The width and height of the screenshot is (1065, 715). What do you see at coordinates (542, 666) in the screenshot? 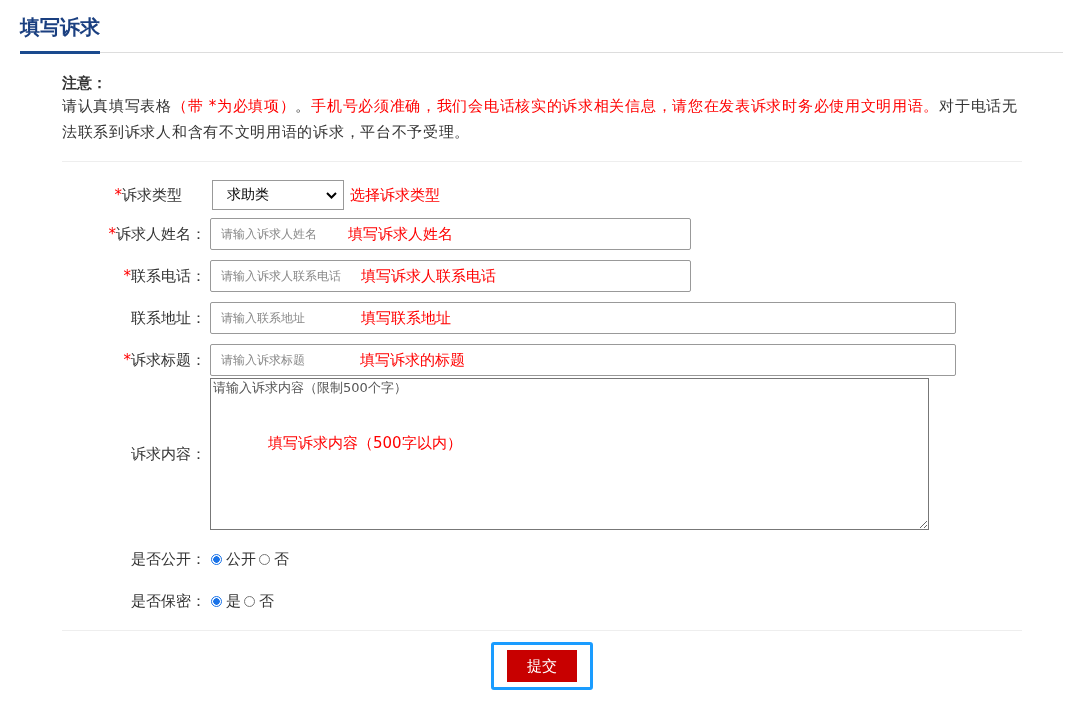
I see `submit-button: 提交` at bounding box center [542, 666].